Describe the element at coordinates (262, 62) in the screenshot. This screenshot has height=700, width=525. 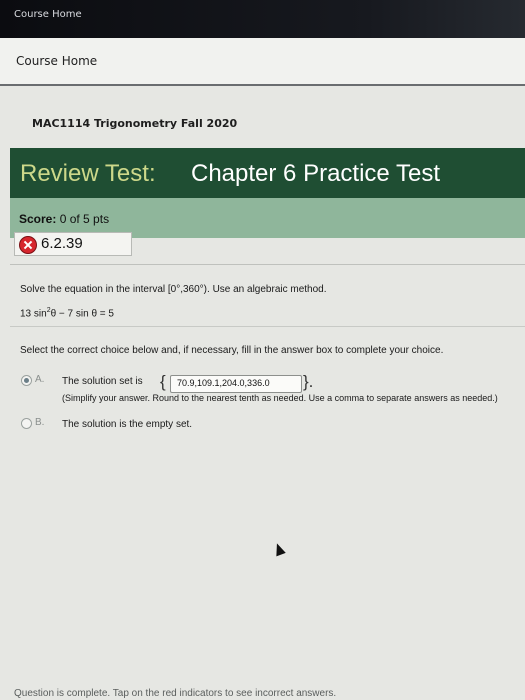
I see `sub-navigation: Course Home` at that location.